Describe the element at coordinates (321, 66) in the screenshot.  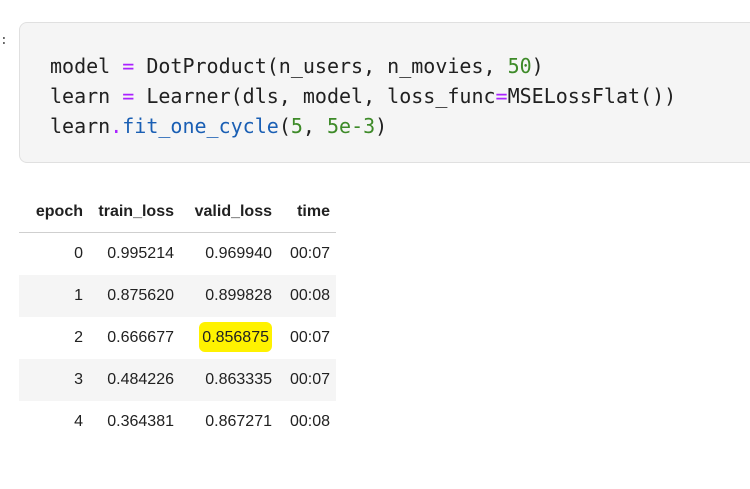
I see `code-token: DotProduct(n_users, n_movies,` at that location.